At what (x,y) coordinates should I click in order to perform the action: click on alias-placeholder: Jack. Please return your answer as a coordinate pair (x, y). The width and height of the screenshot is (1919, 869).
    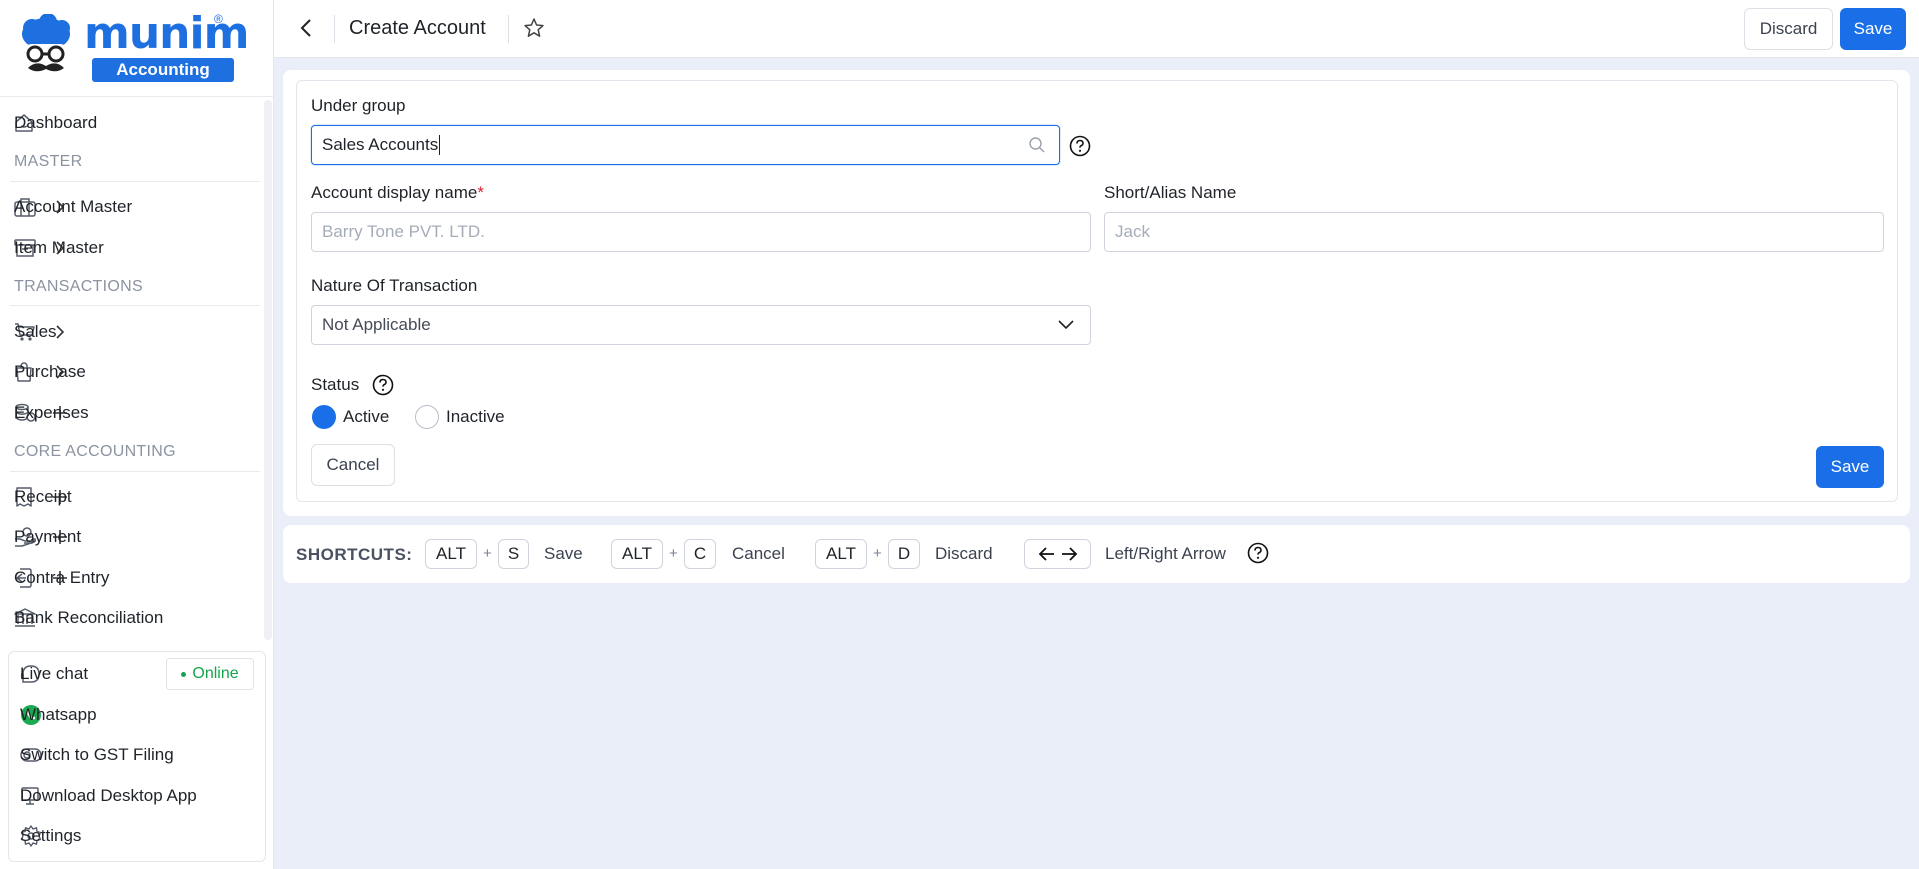
    Looking at the image, I should click on (1132, 231).